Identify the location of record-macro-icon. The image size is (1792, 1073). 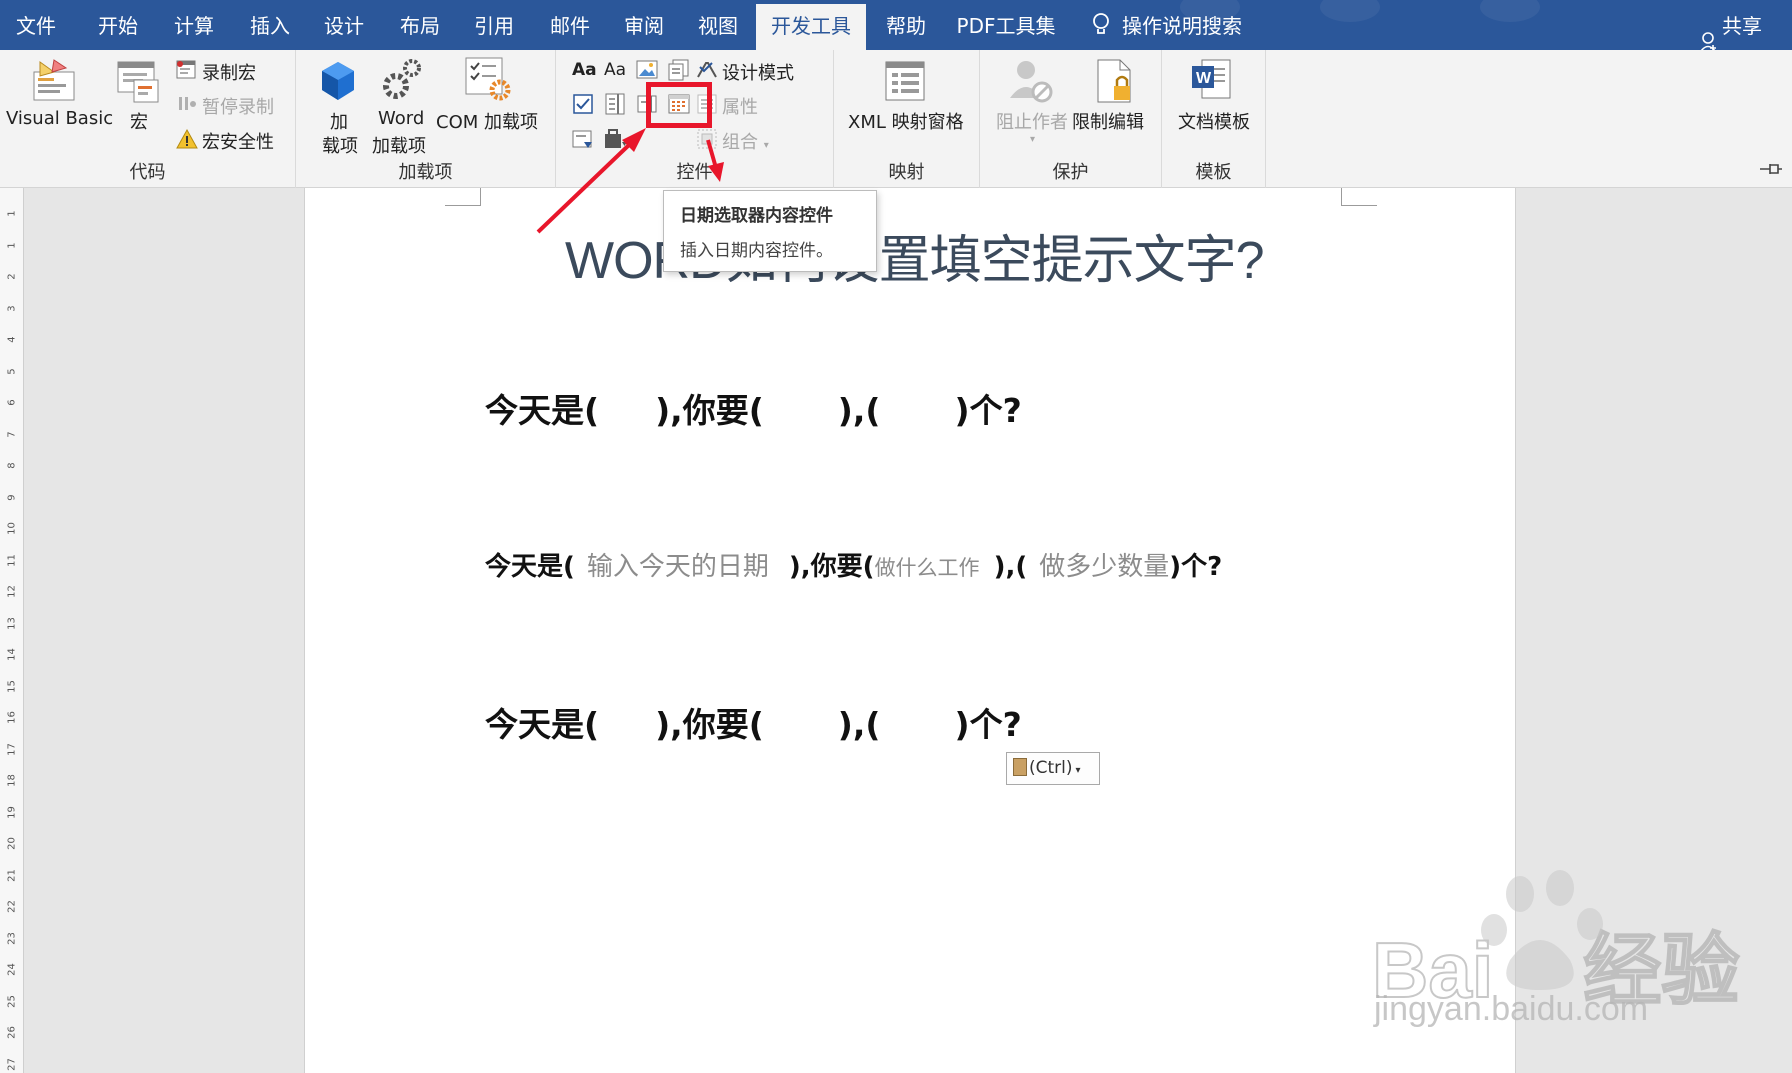
(187, 70).